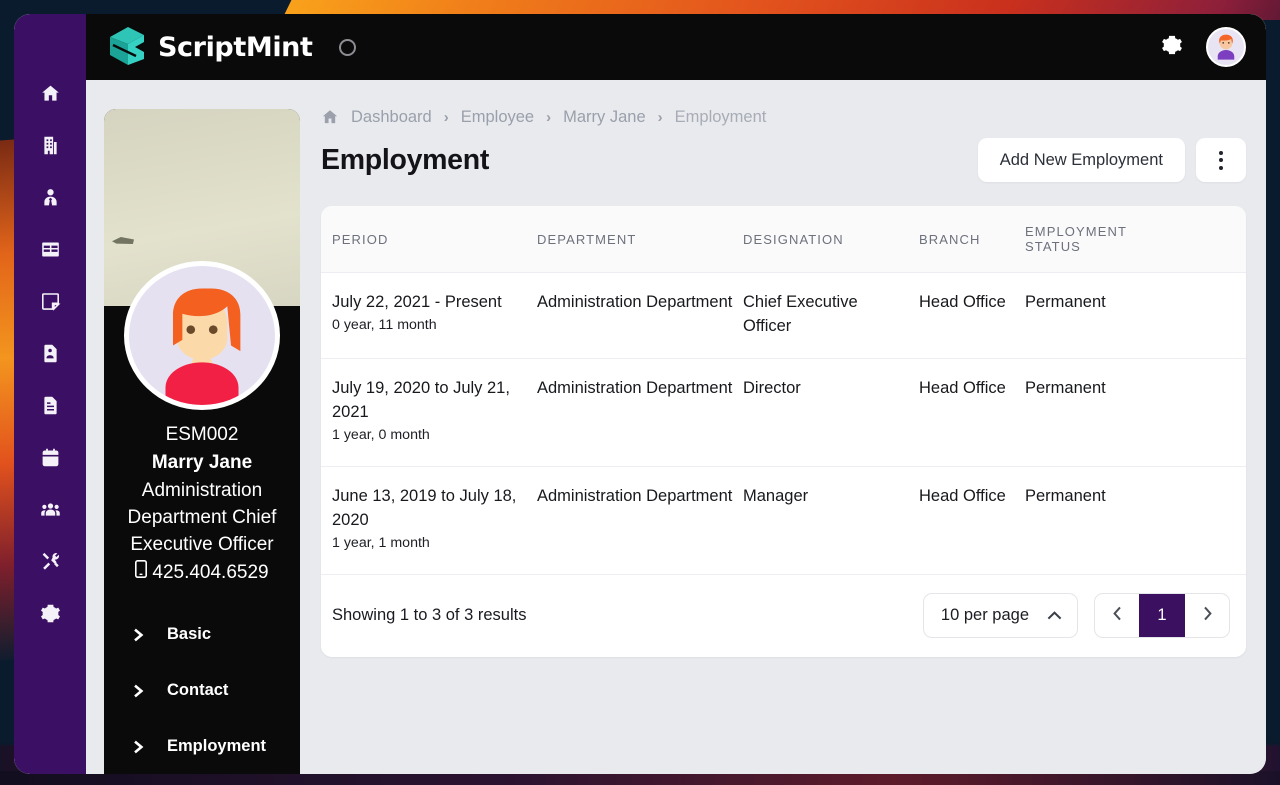 The height and width of the screenshot is (785, 1280). What do you see at coordinates (421, 400) in the screenshot?
I see `period-range: July 19, 2020 to July 21, 2021` at bounding box center [421, 400].